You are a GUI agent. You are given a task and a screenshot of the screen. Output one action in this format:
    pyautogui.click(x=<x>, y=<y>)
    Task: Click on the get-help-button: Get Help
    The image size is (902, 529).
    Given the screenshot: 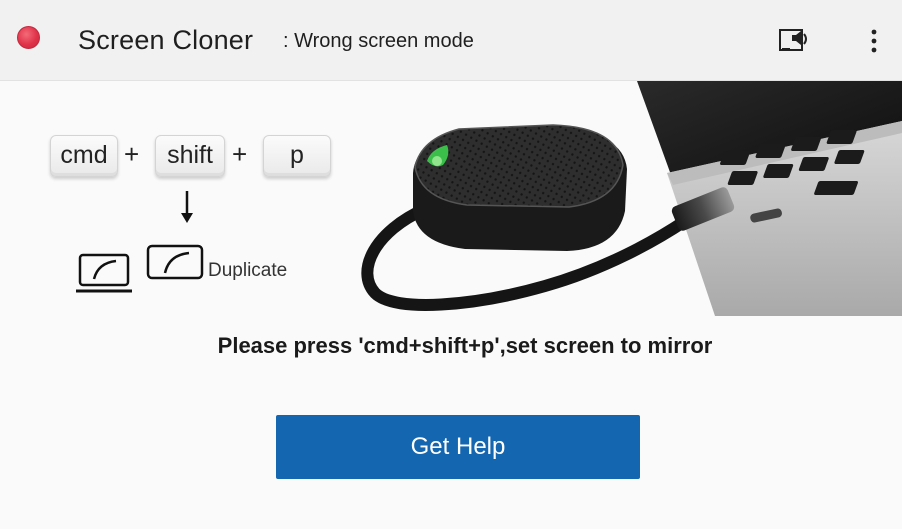 What is the action you would take?
    pyautogui.click(x=458, y=447)
    